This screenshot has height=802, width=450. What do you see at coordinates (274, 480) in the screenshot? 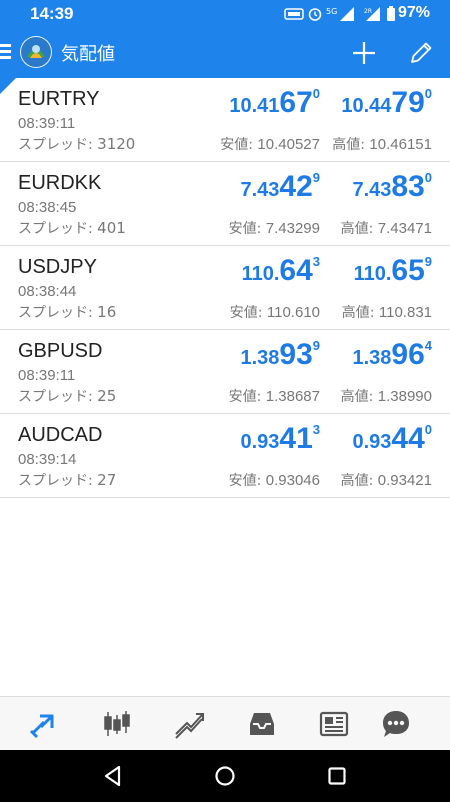
I see `low-price: 安値: 0.93046` at bounding box center [274, 480].